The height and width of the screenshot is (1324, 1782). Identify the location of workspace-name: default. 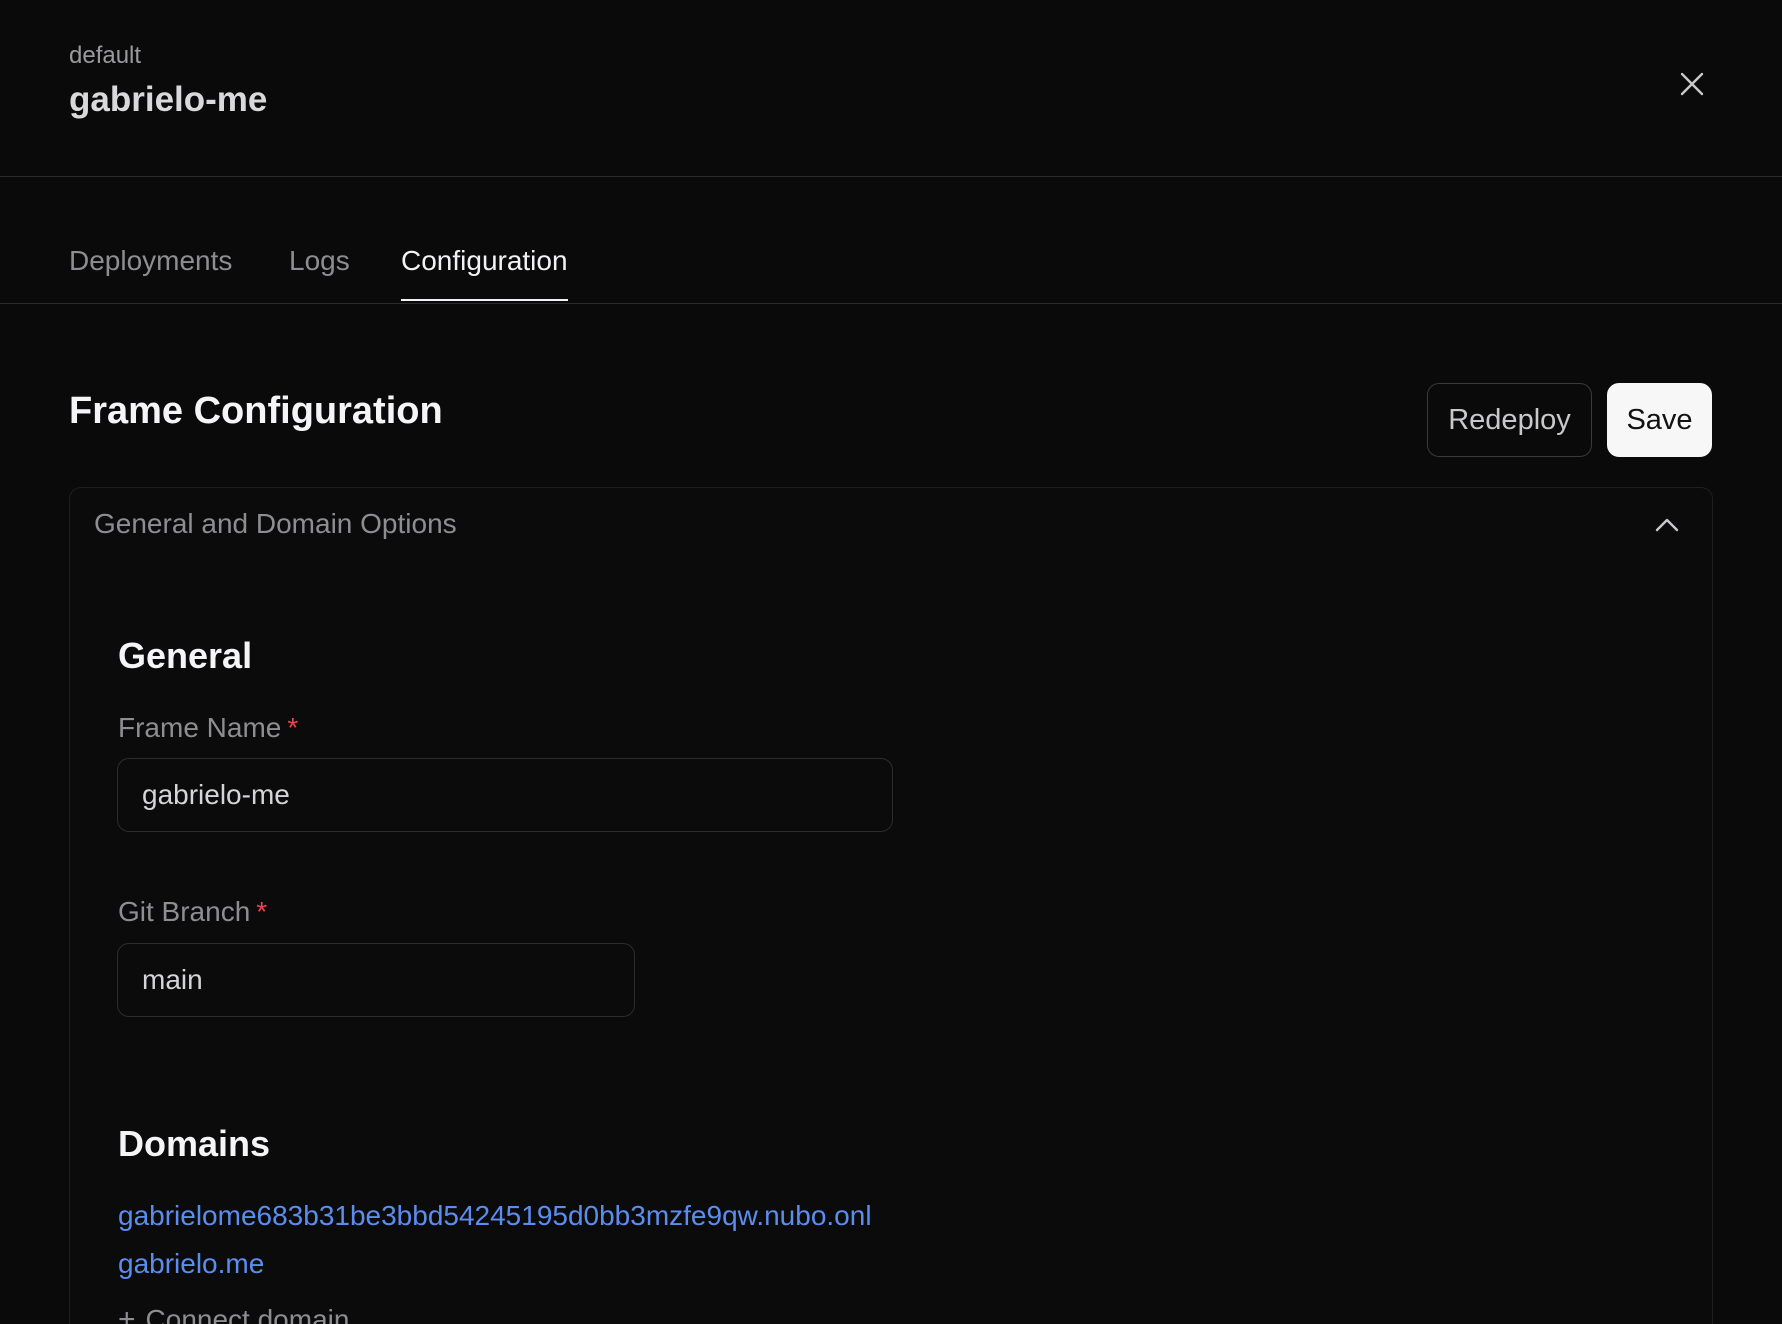
(105, 55).